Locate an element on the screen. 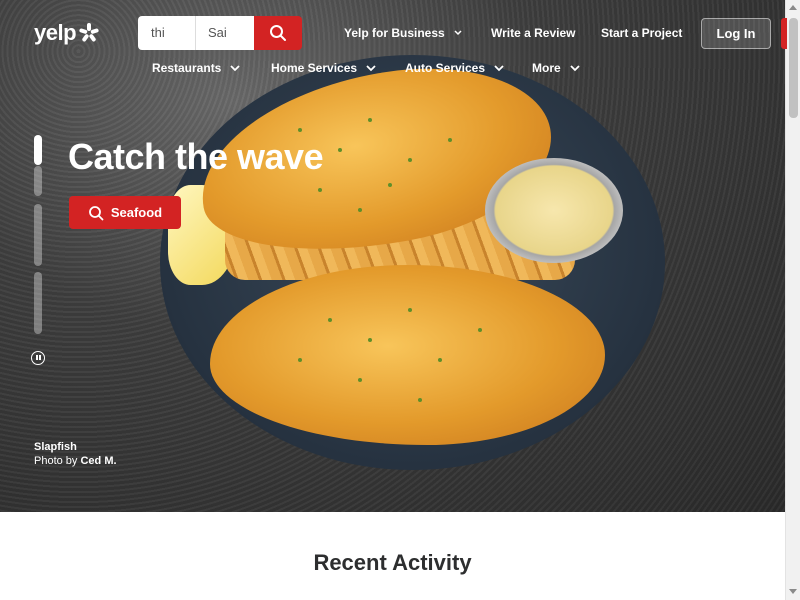 The width and height of the screenshot is (800, 600). category-label: Restaurants is located at coordinates (187, 68).